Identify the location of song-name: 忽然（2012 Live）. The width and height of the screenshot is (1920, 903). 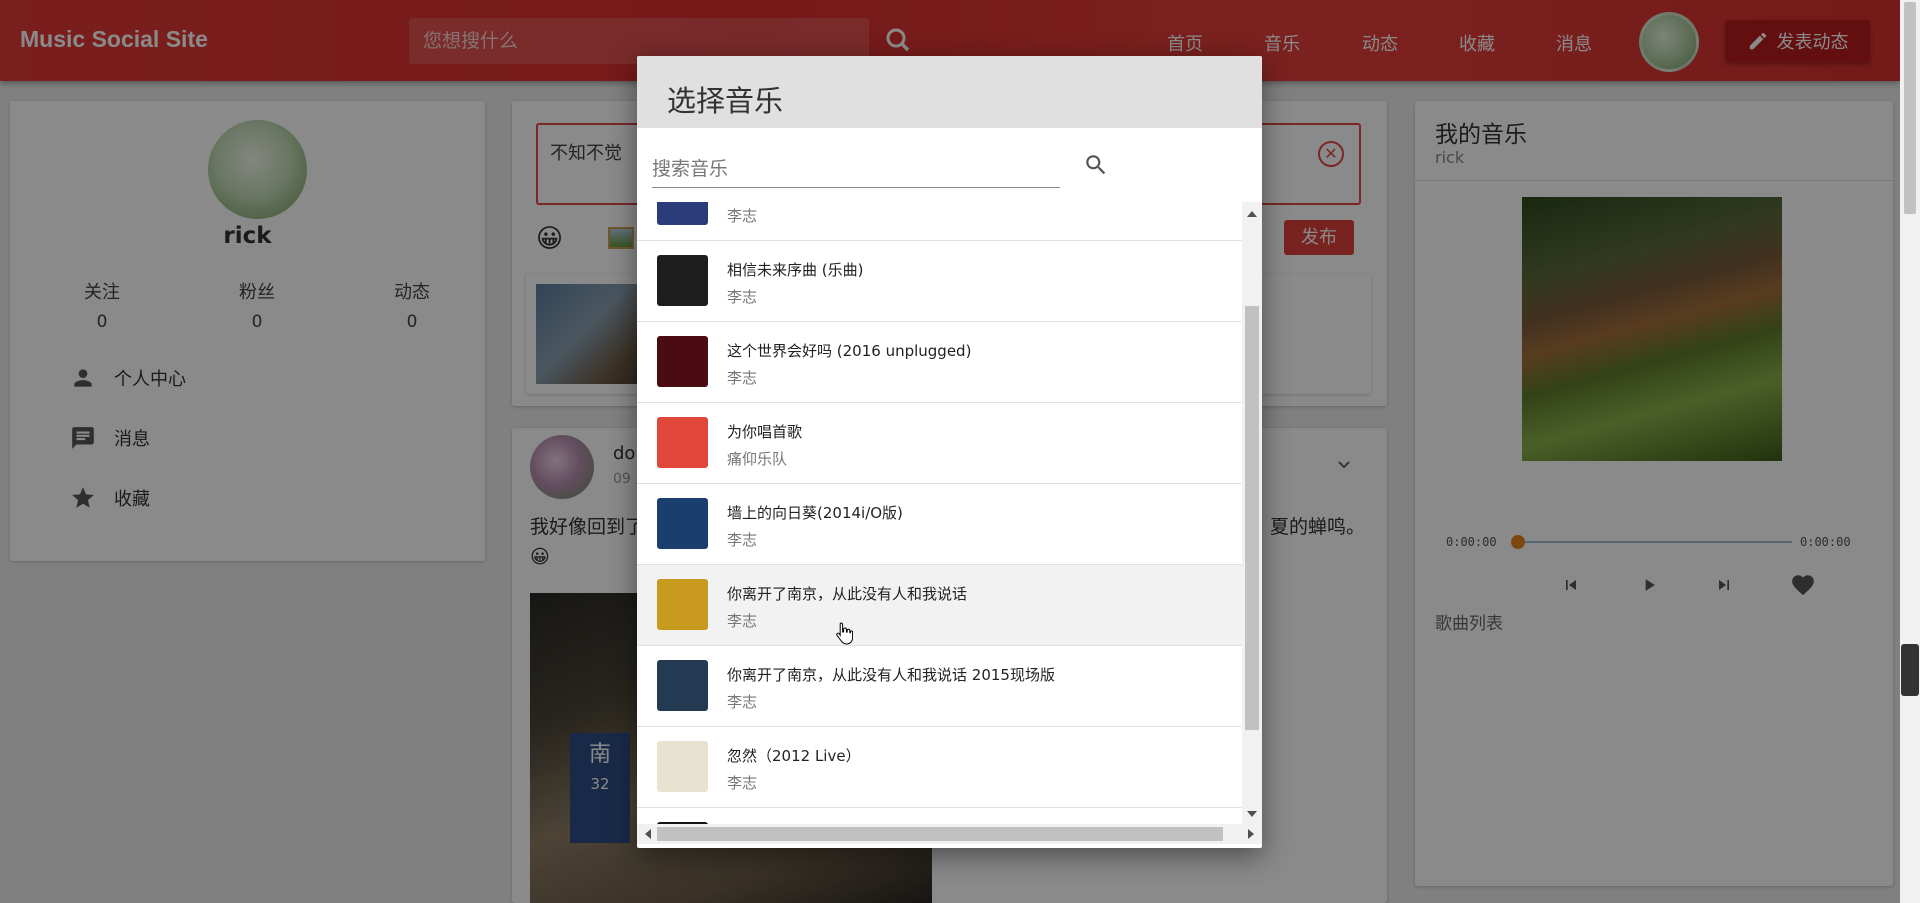
(794, 756).